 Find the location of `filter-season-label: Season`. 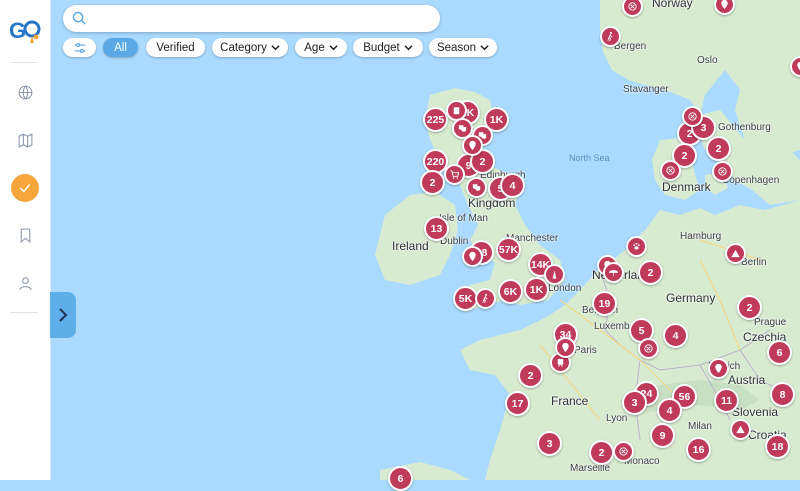

filter-season-label: Season is located at coordinates (456, 47).